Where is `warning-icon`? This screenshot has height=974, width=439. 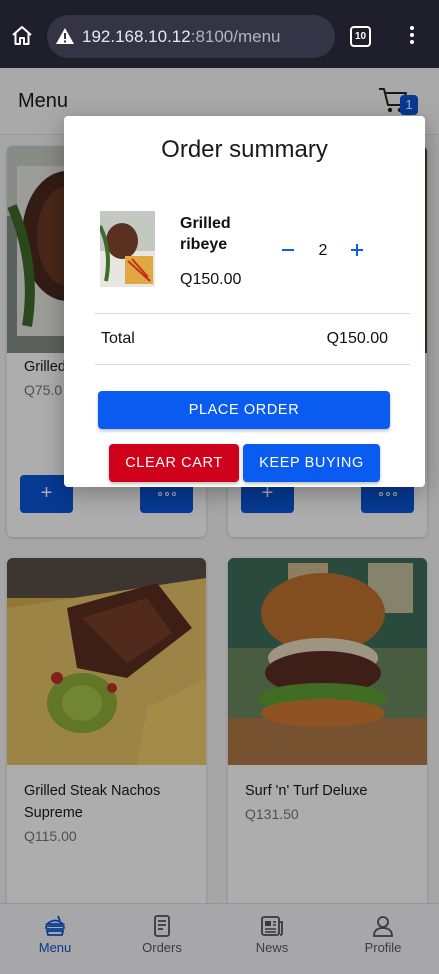
warning-icon is located at coordinates (65, 36).